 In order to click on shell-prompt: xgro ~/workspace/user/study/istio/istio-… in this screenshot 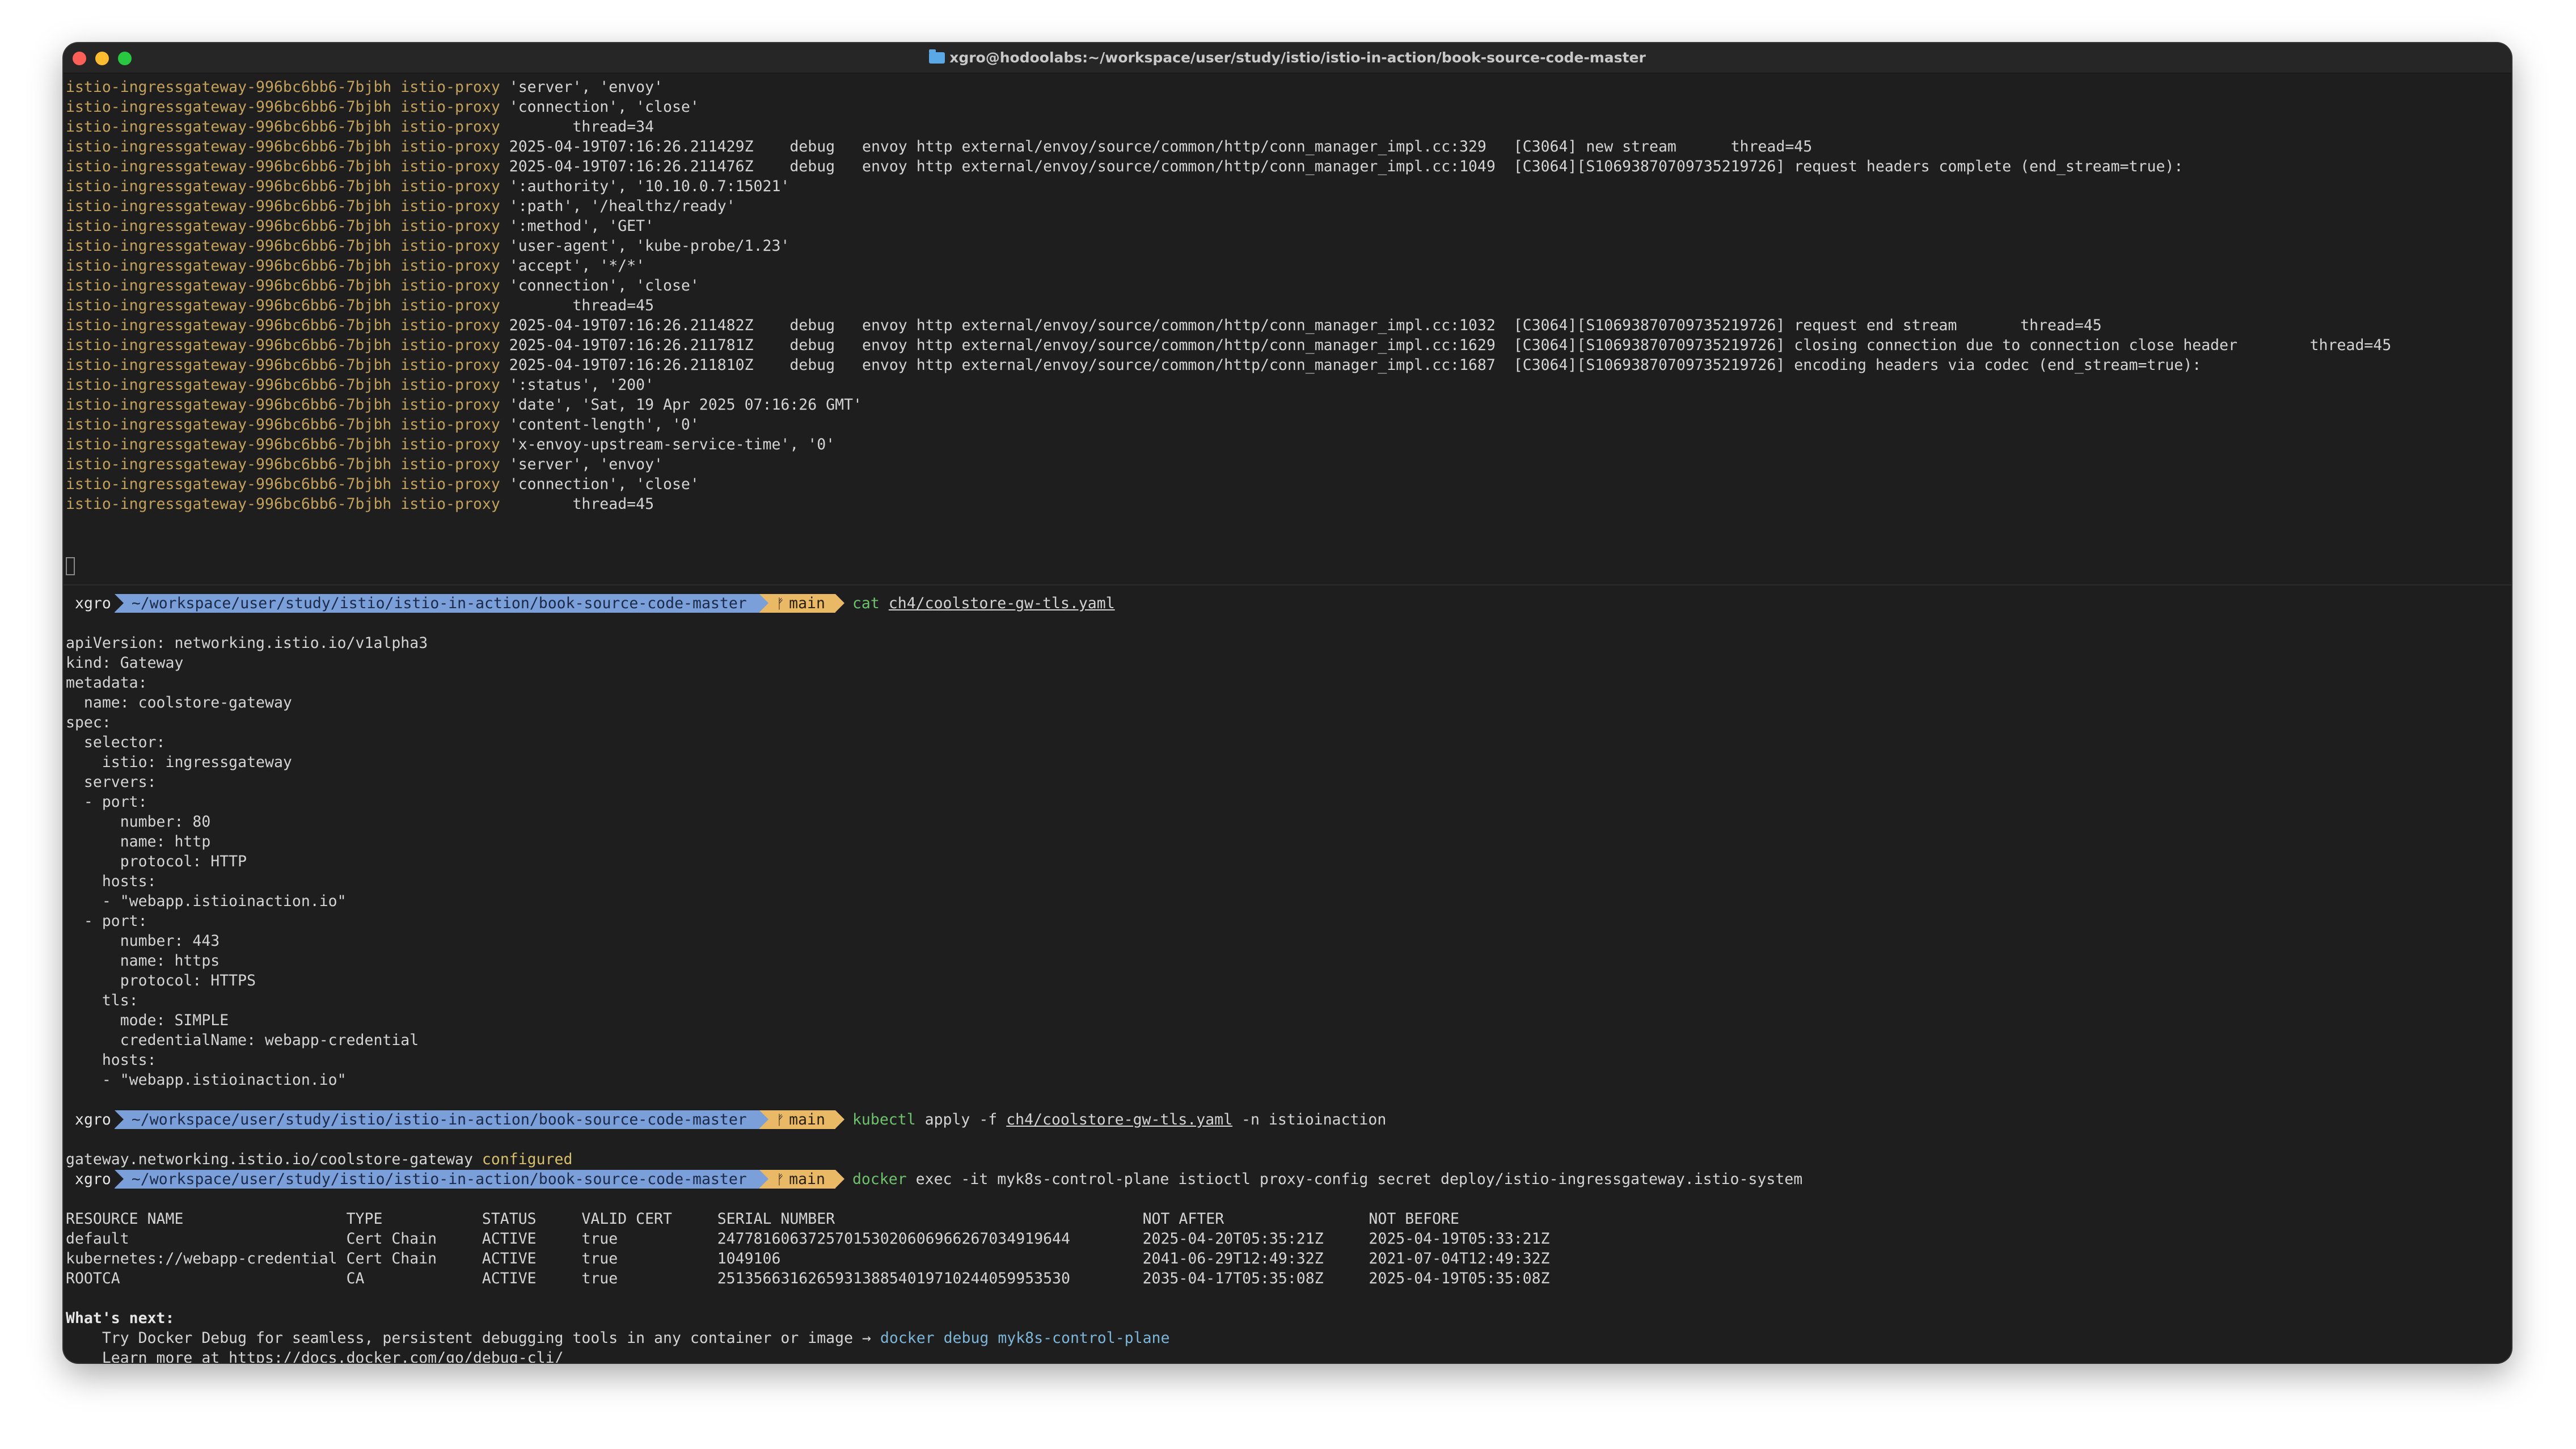, I will do `click(933, 1179)`.